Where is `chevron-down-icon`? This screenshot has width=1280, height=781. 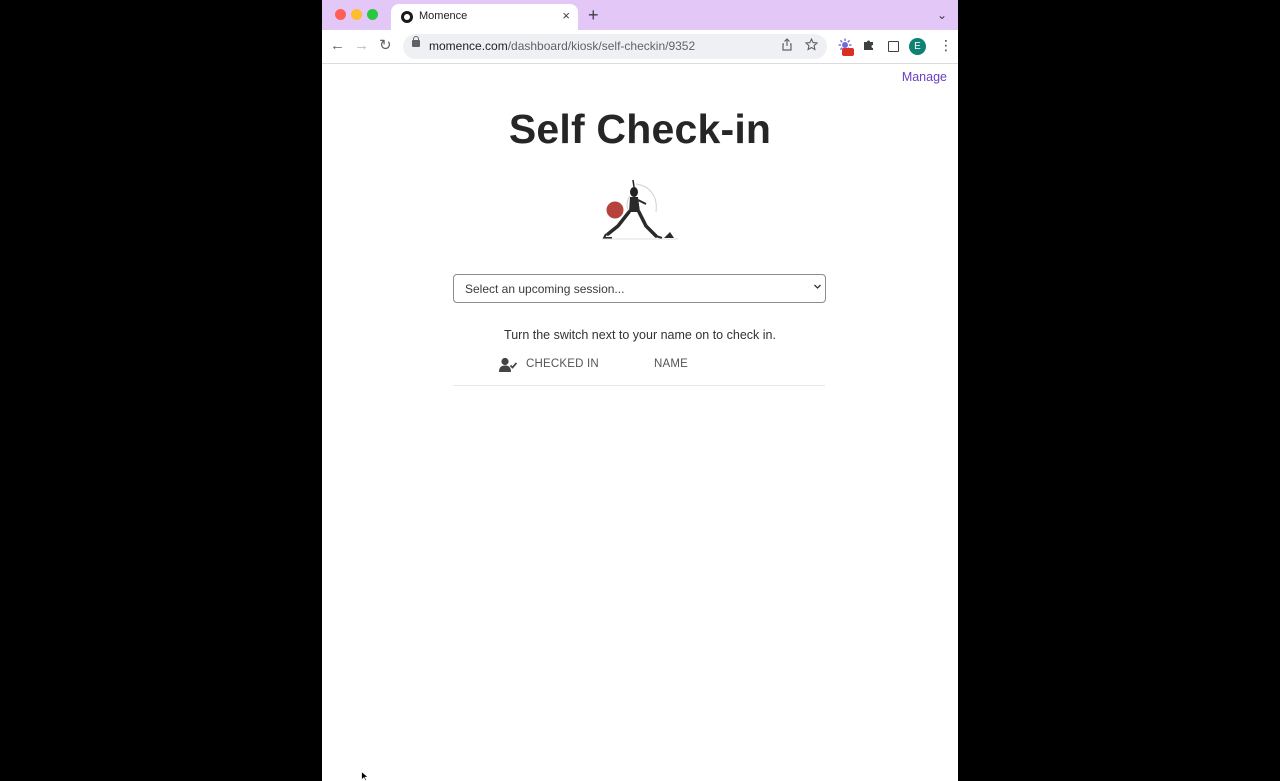
chevron-down-icon is located at coordinates (817, 287).